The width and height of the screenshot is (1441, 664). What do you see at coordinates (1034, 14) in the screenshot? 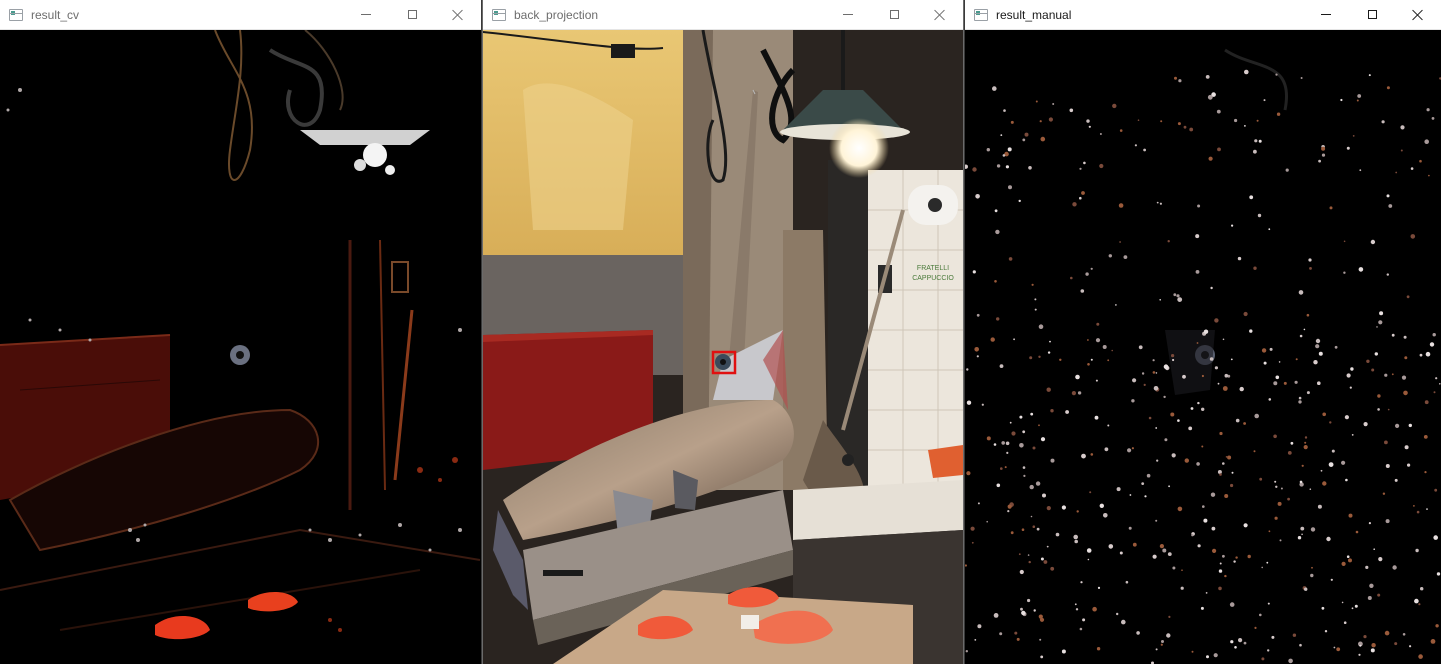
I see `window-title: result_manual` at bounding box center [1034, 14].